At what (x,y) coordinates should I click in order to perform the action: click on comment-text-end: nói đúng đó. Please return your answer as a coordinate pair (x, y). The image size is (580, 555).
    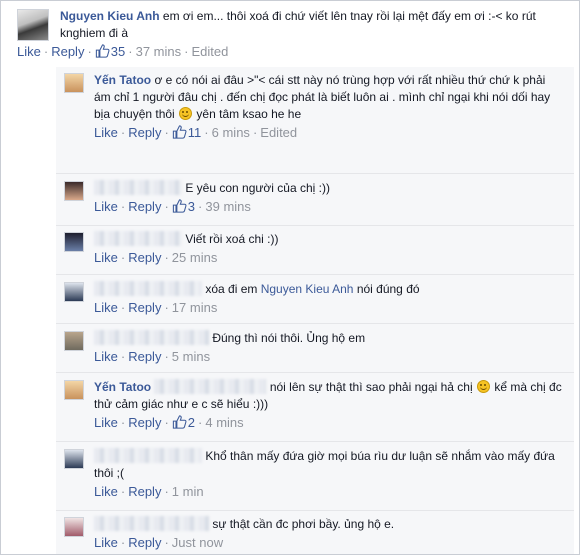
    Looking at the image, I should click on (388, 289).